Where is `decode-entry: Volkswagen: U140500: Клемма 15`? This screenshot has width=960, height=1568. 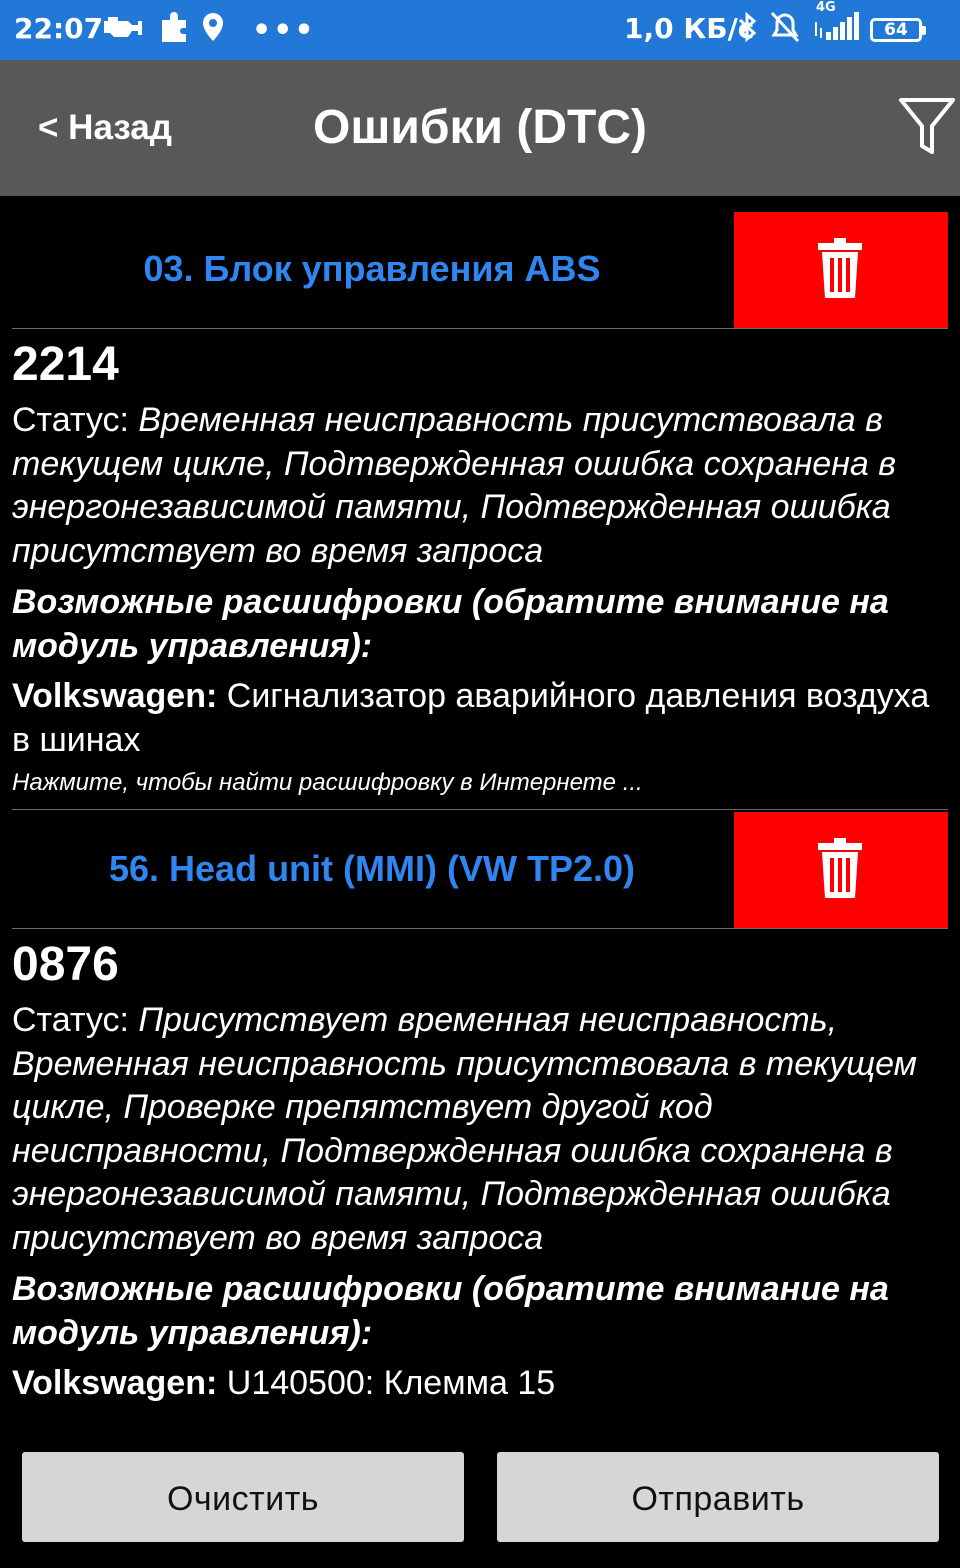 decode-entry: Volkswagen: U140500: Клемма 15 is located at coordinates (472, 1384).